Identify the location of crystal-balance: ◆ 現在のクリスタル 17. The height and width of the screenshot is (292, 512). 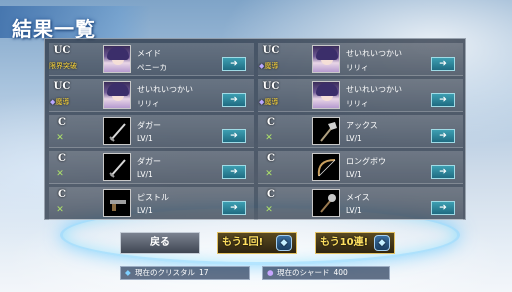
(185, 273).